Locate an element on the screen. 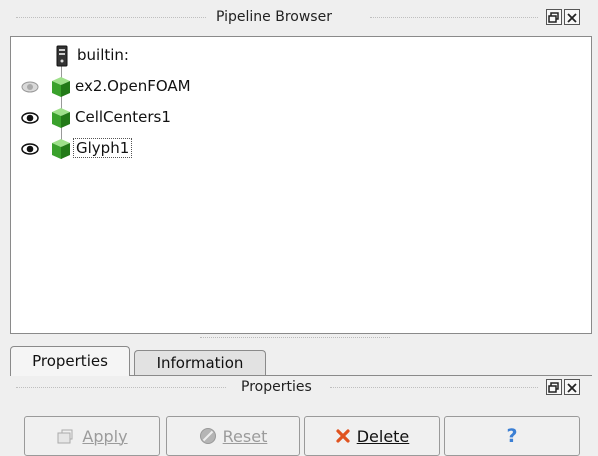  tree-item-builtin: builtin: is located at coordinates (111, 56).